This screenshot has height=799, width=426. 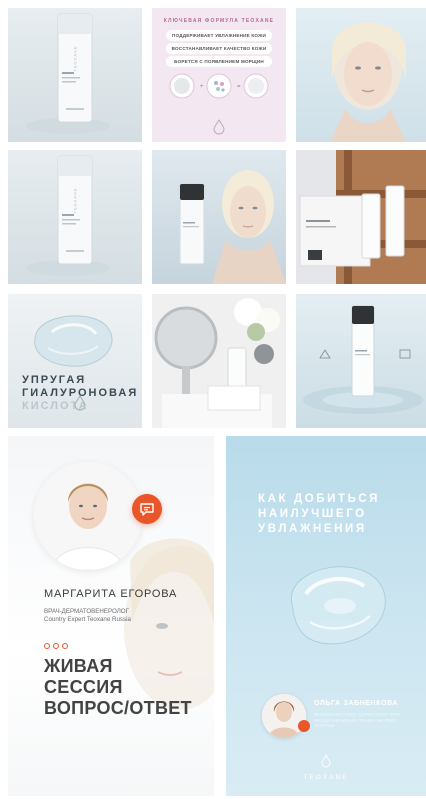 I want to click on expert-name: МАРГАРИТА ЕГОРОВА, so click(x=111, y=594).